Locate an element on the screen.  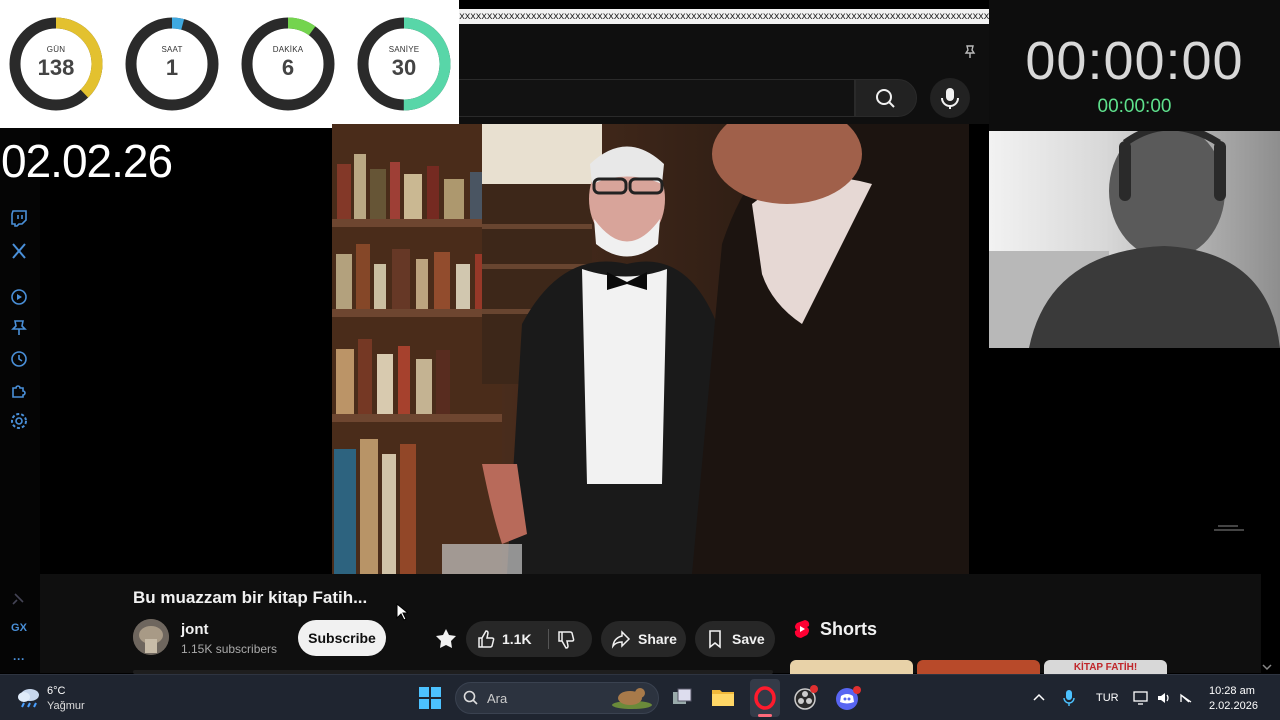
discord-icon is located at coordinates (849, 698).